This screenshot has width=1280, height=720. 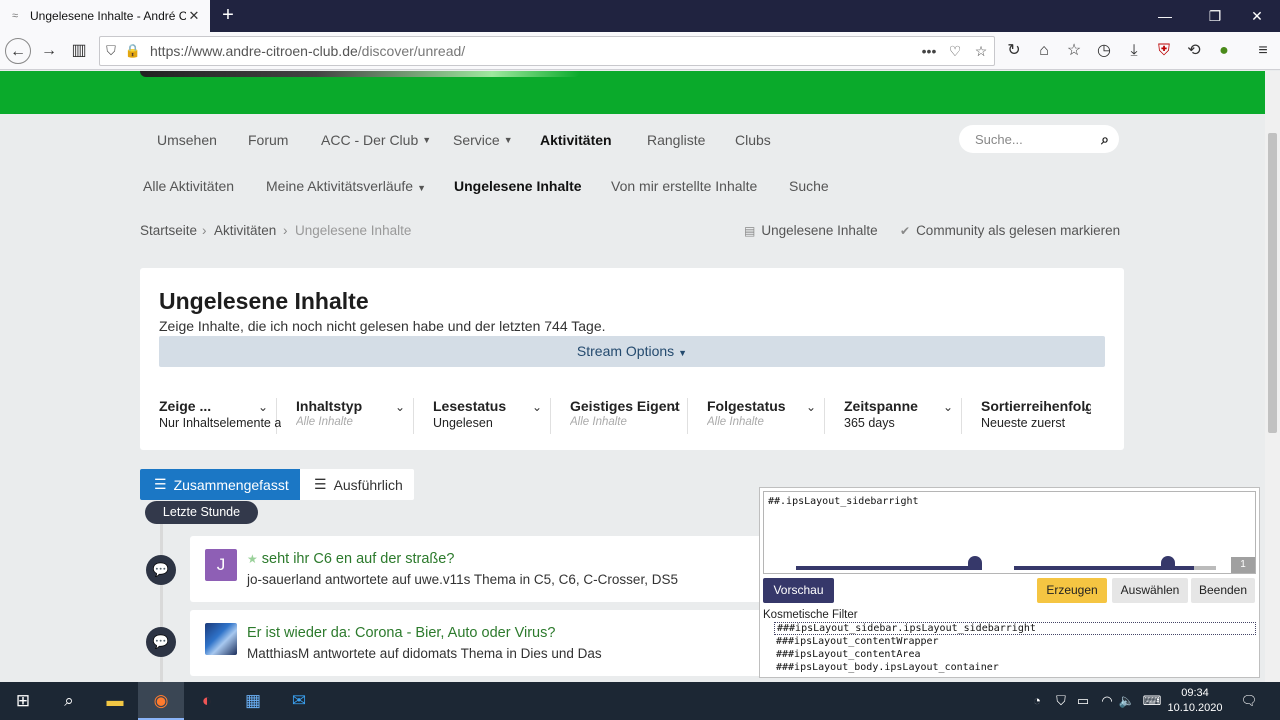 I want to click on page-scrollbar, so click(x=1272, y=376).